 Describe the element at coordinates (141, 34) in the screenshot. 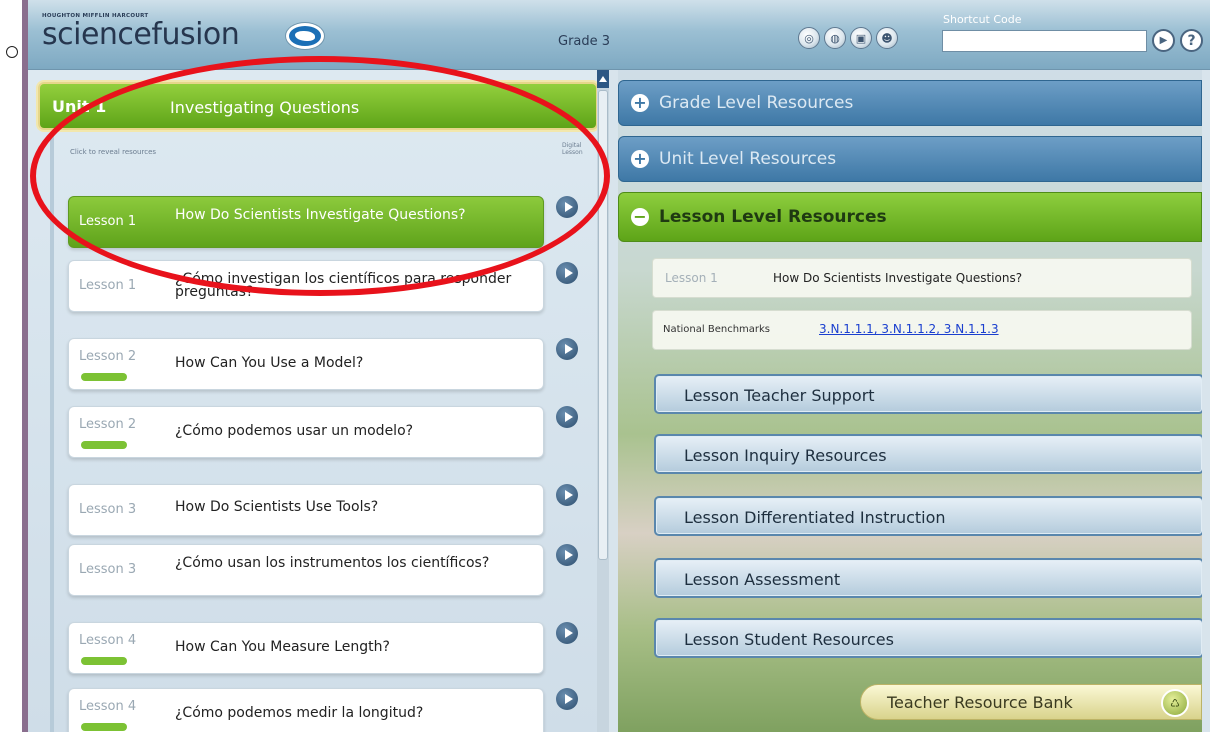

I see `brand-logo: sciencefusion` at that location.